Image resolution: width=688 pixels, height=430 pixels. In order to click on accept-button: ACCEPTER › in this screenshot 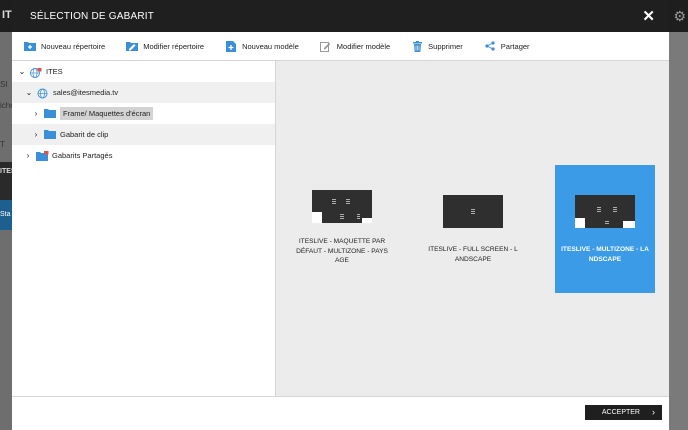, I will do `click(623, 412)`.